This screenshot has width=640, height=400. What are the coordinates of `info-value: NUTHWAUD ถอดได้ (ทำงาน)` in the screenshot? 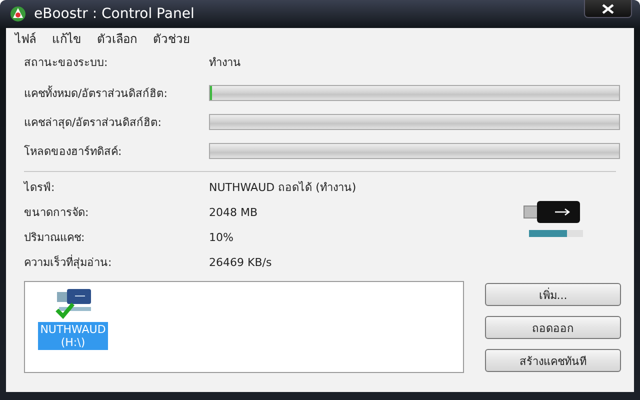 It's located at (283, 188).